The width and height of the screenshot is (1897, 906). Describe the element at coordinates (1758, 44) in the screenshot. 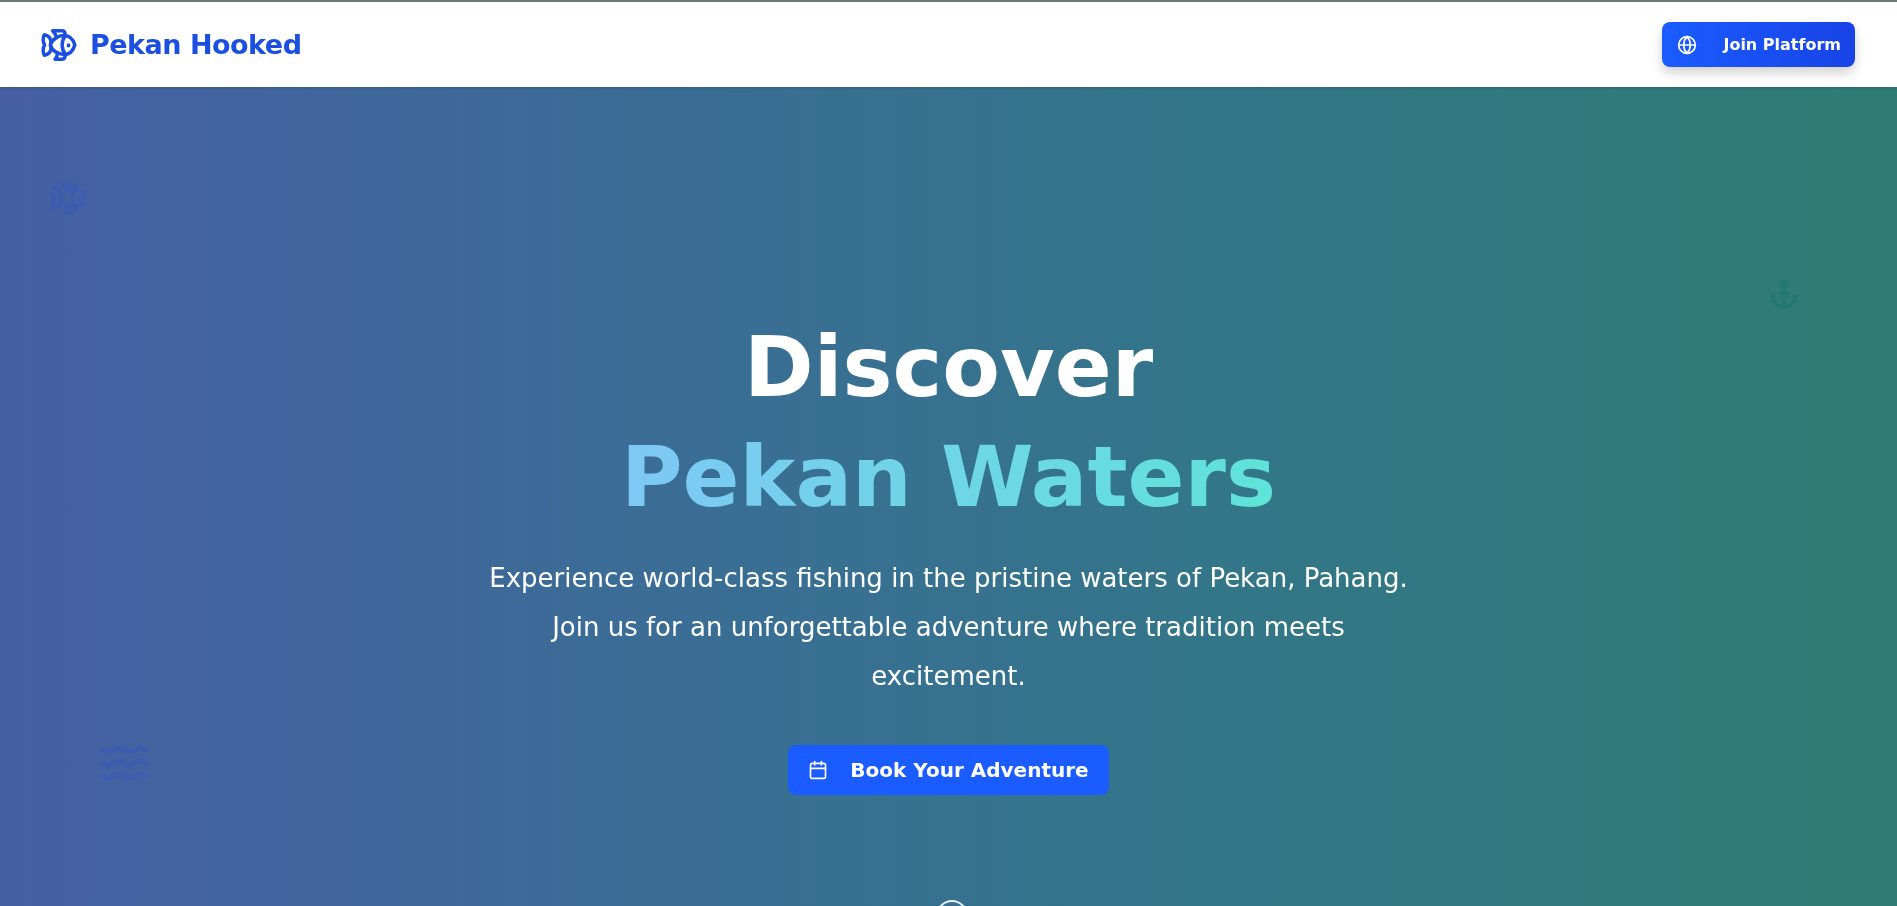

I see `join-platform-button: Join Platform` at that location.